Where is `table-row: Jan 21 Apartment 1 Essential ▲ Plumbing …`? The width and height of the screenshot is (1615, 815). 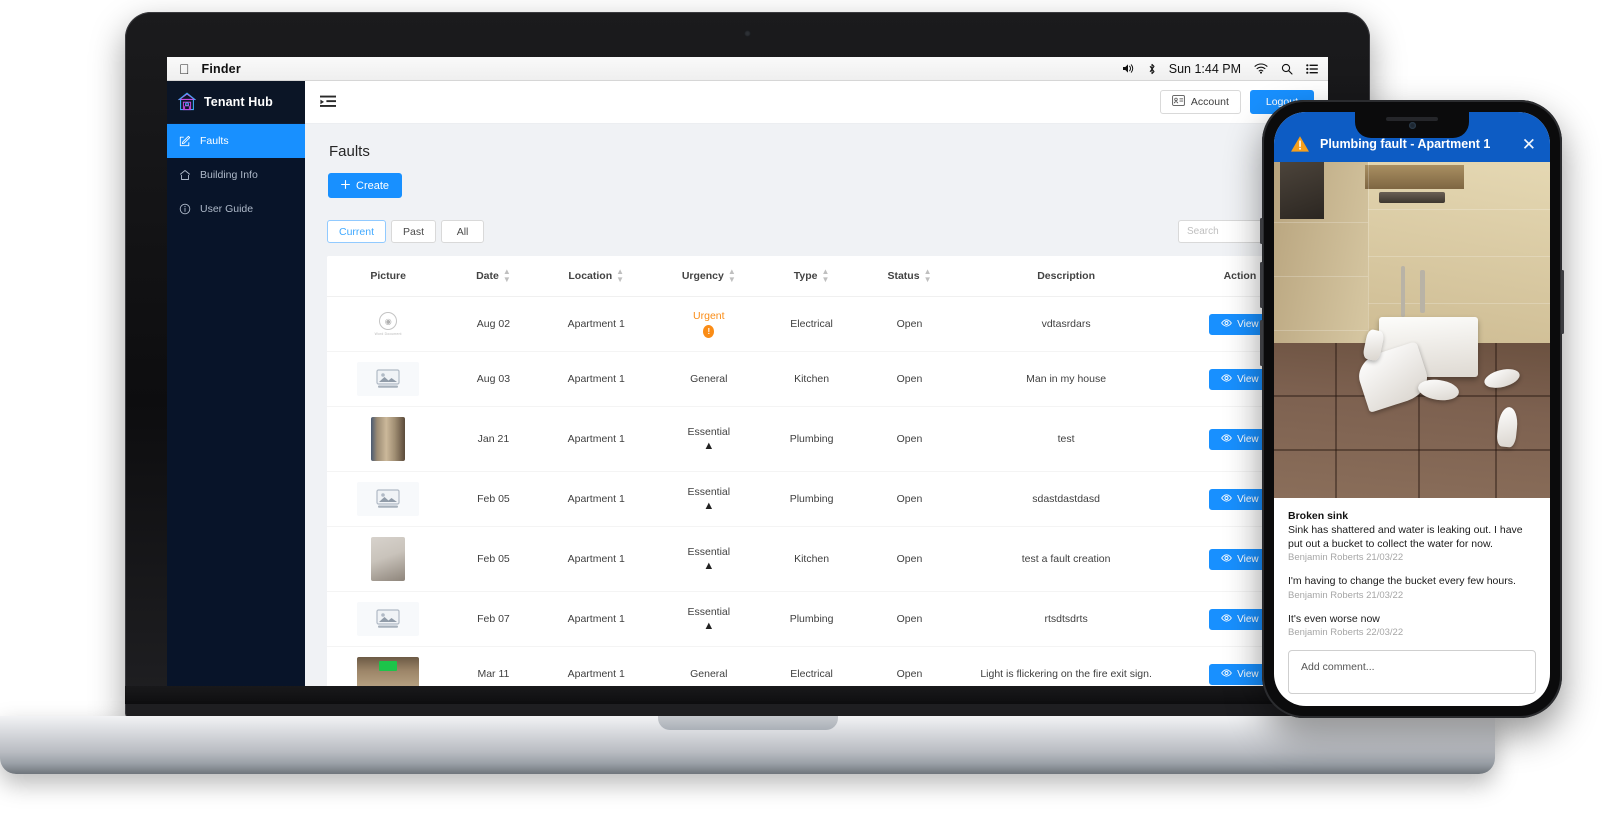
table-row: Jan 21 Apartment 1 Essential ▲ Plumbing … is located at coordinates (816, 439).